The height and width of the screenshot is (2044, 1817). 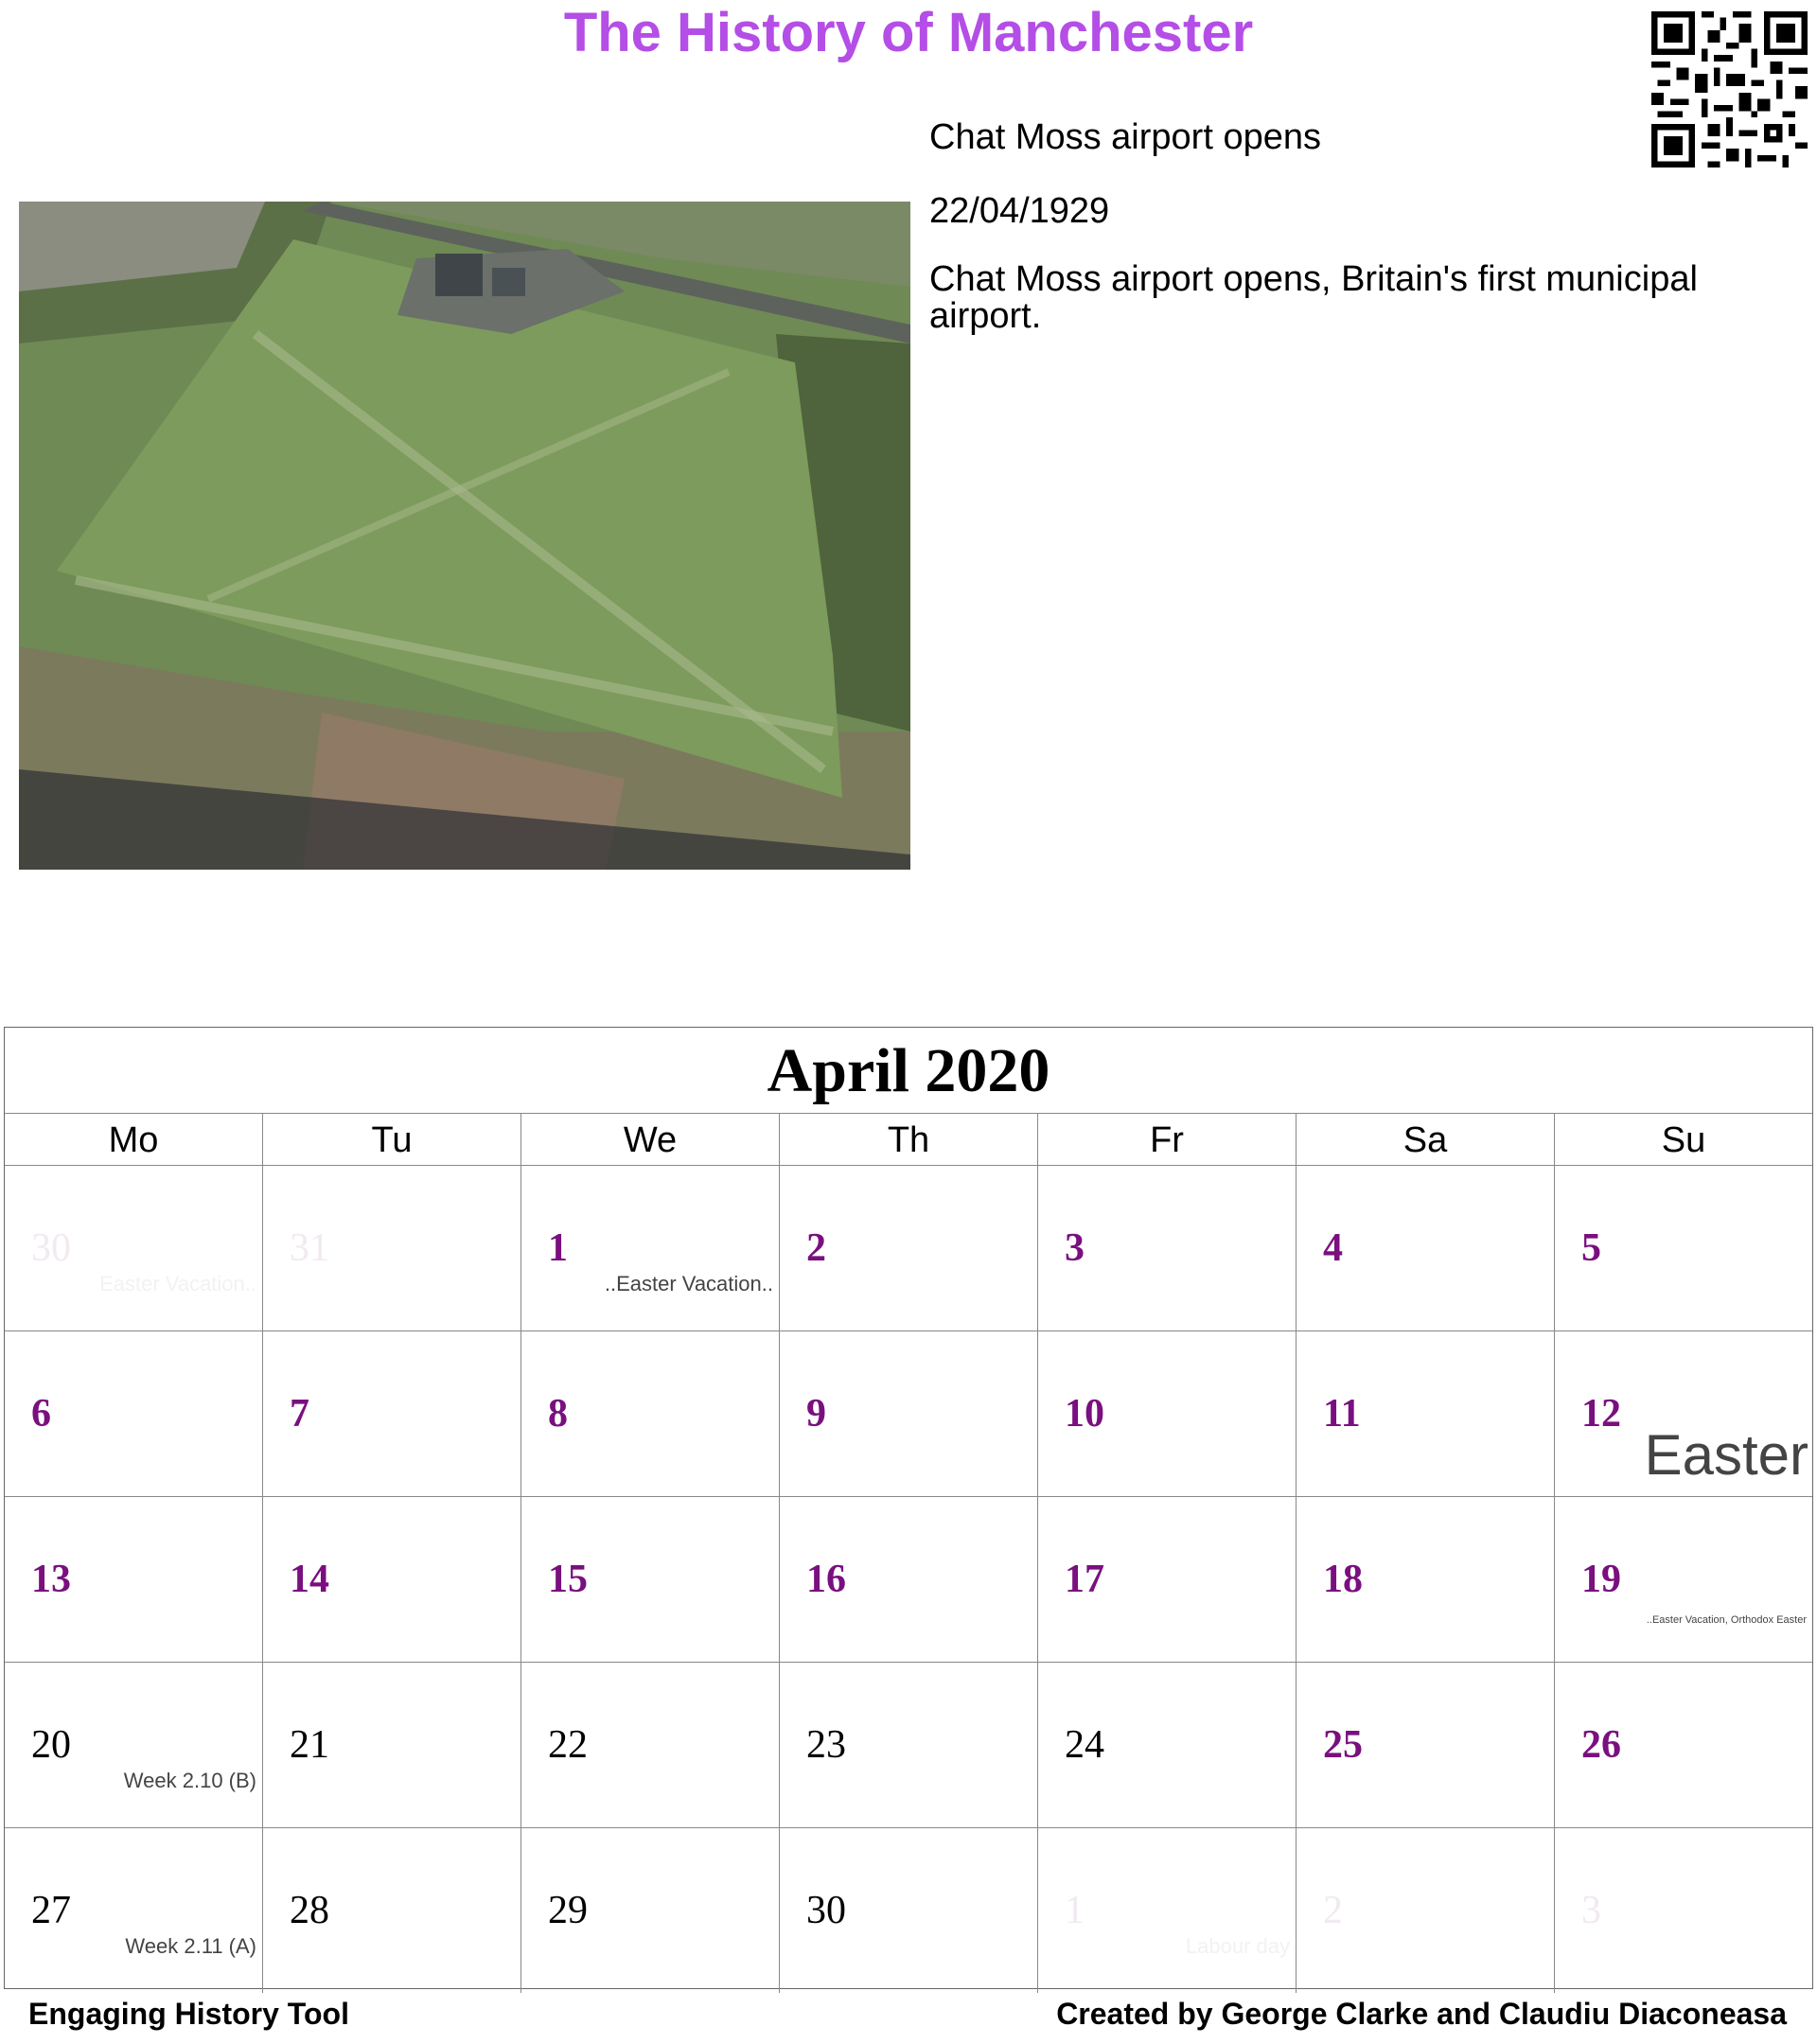 I want to click on calendar-day-cell: 14, so click(x=392, y=1579).